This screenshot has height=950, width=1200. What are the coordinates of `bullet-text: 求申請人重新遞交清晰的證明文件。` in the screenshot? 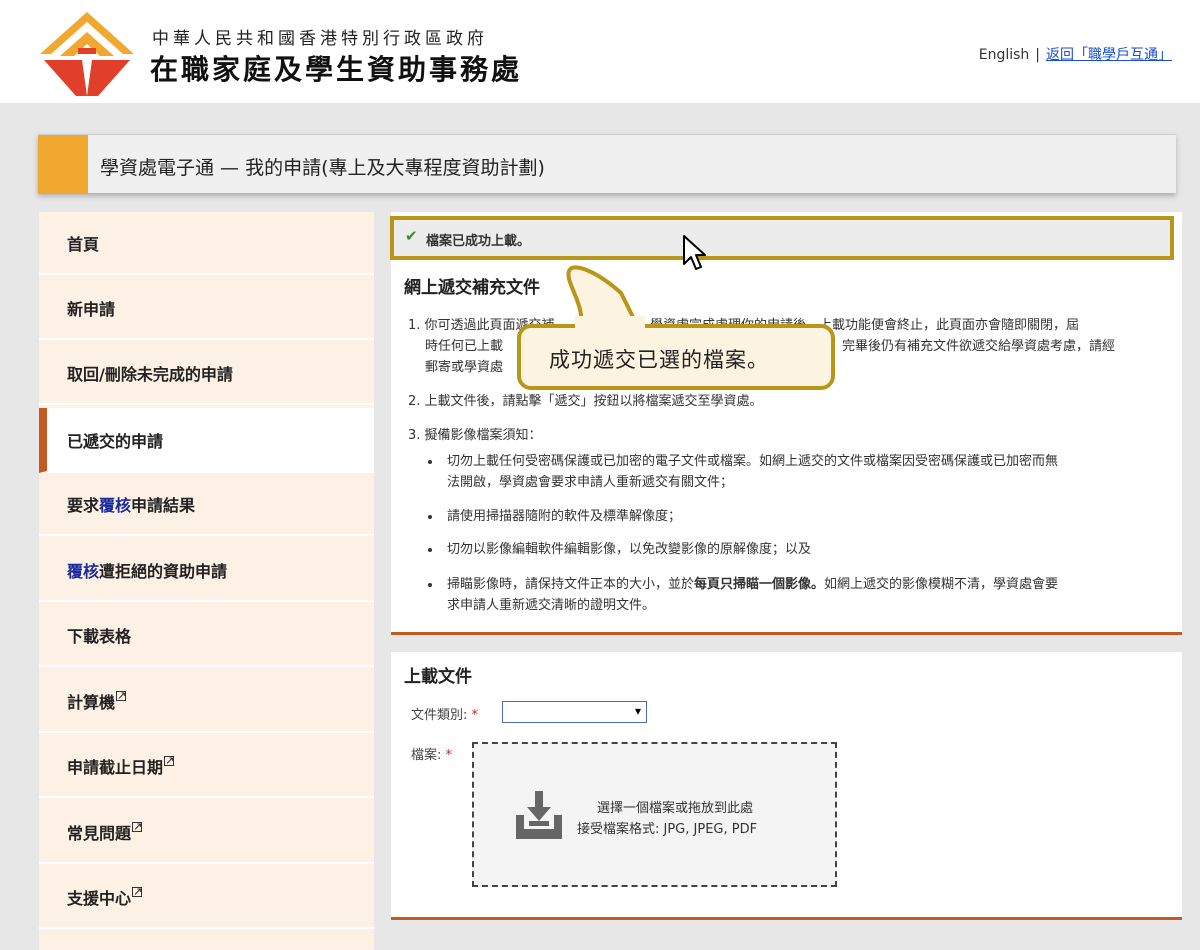 It's located at (551, 605).